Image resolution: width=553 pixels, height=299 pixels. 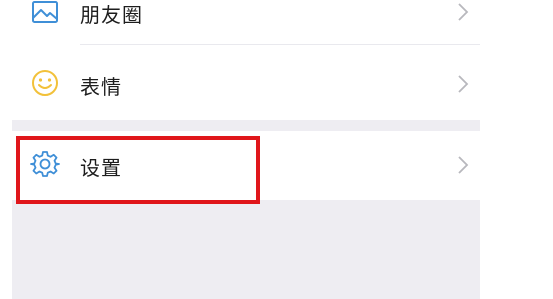 I want to click on row-divider, so click(x=280, y=44).